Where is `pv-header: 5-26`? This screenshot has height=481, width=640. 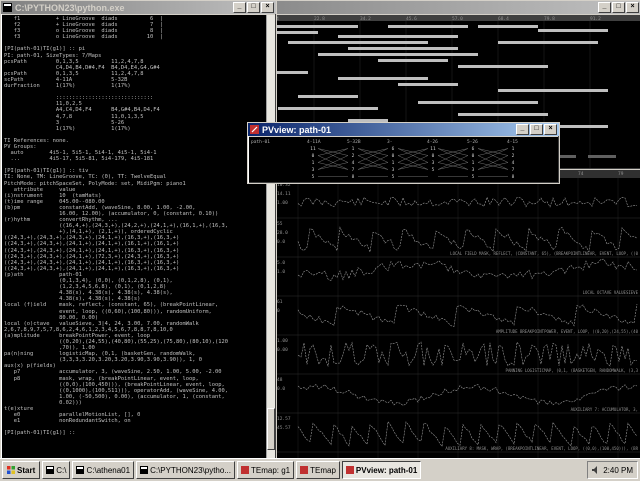
pv-header: 5-26 is located at coordinates (472, 142).